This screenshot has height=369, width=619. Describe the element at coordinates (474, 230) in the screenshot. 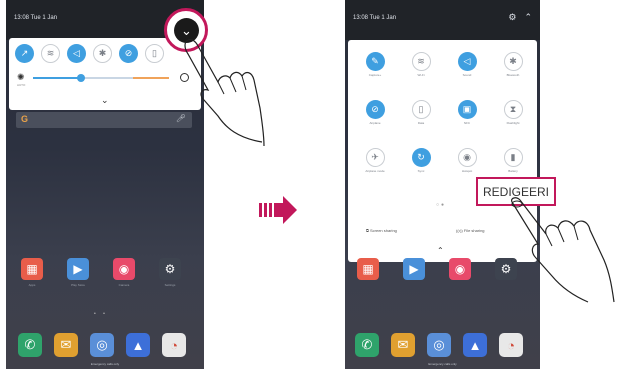

I see `file-sharing-label: File sharing` at that location.